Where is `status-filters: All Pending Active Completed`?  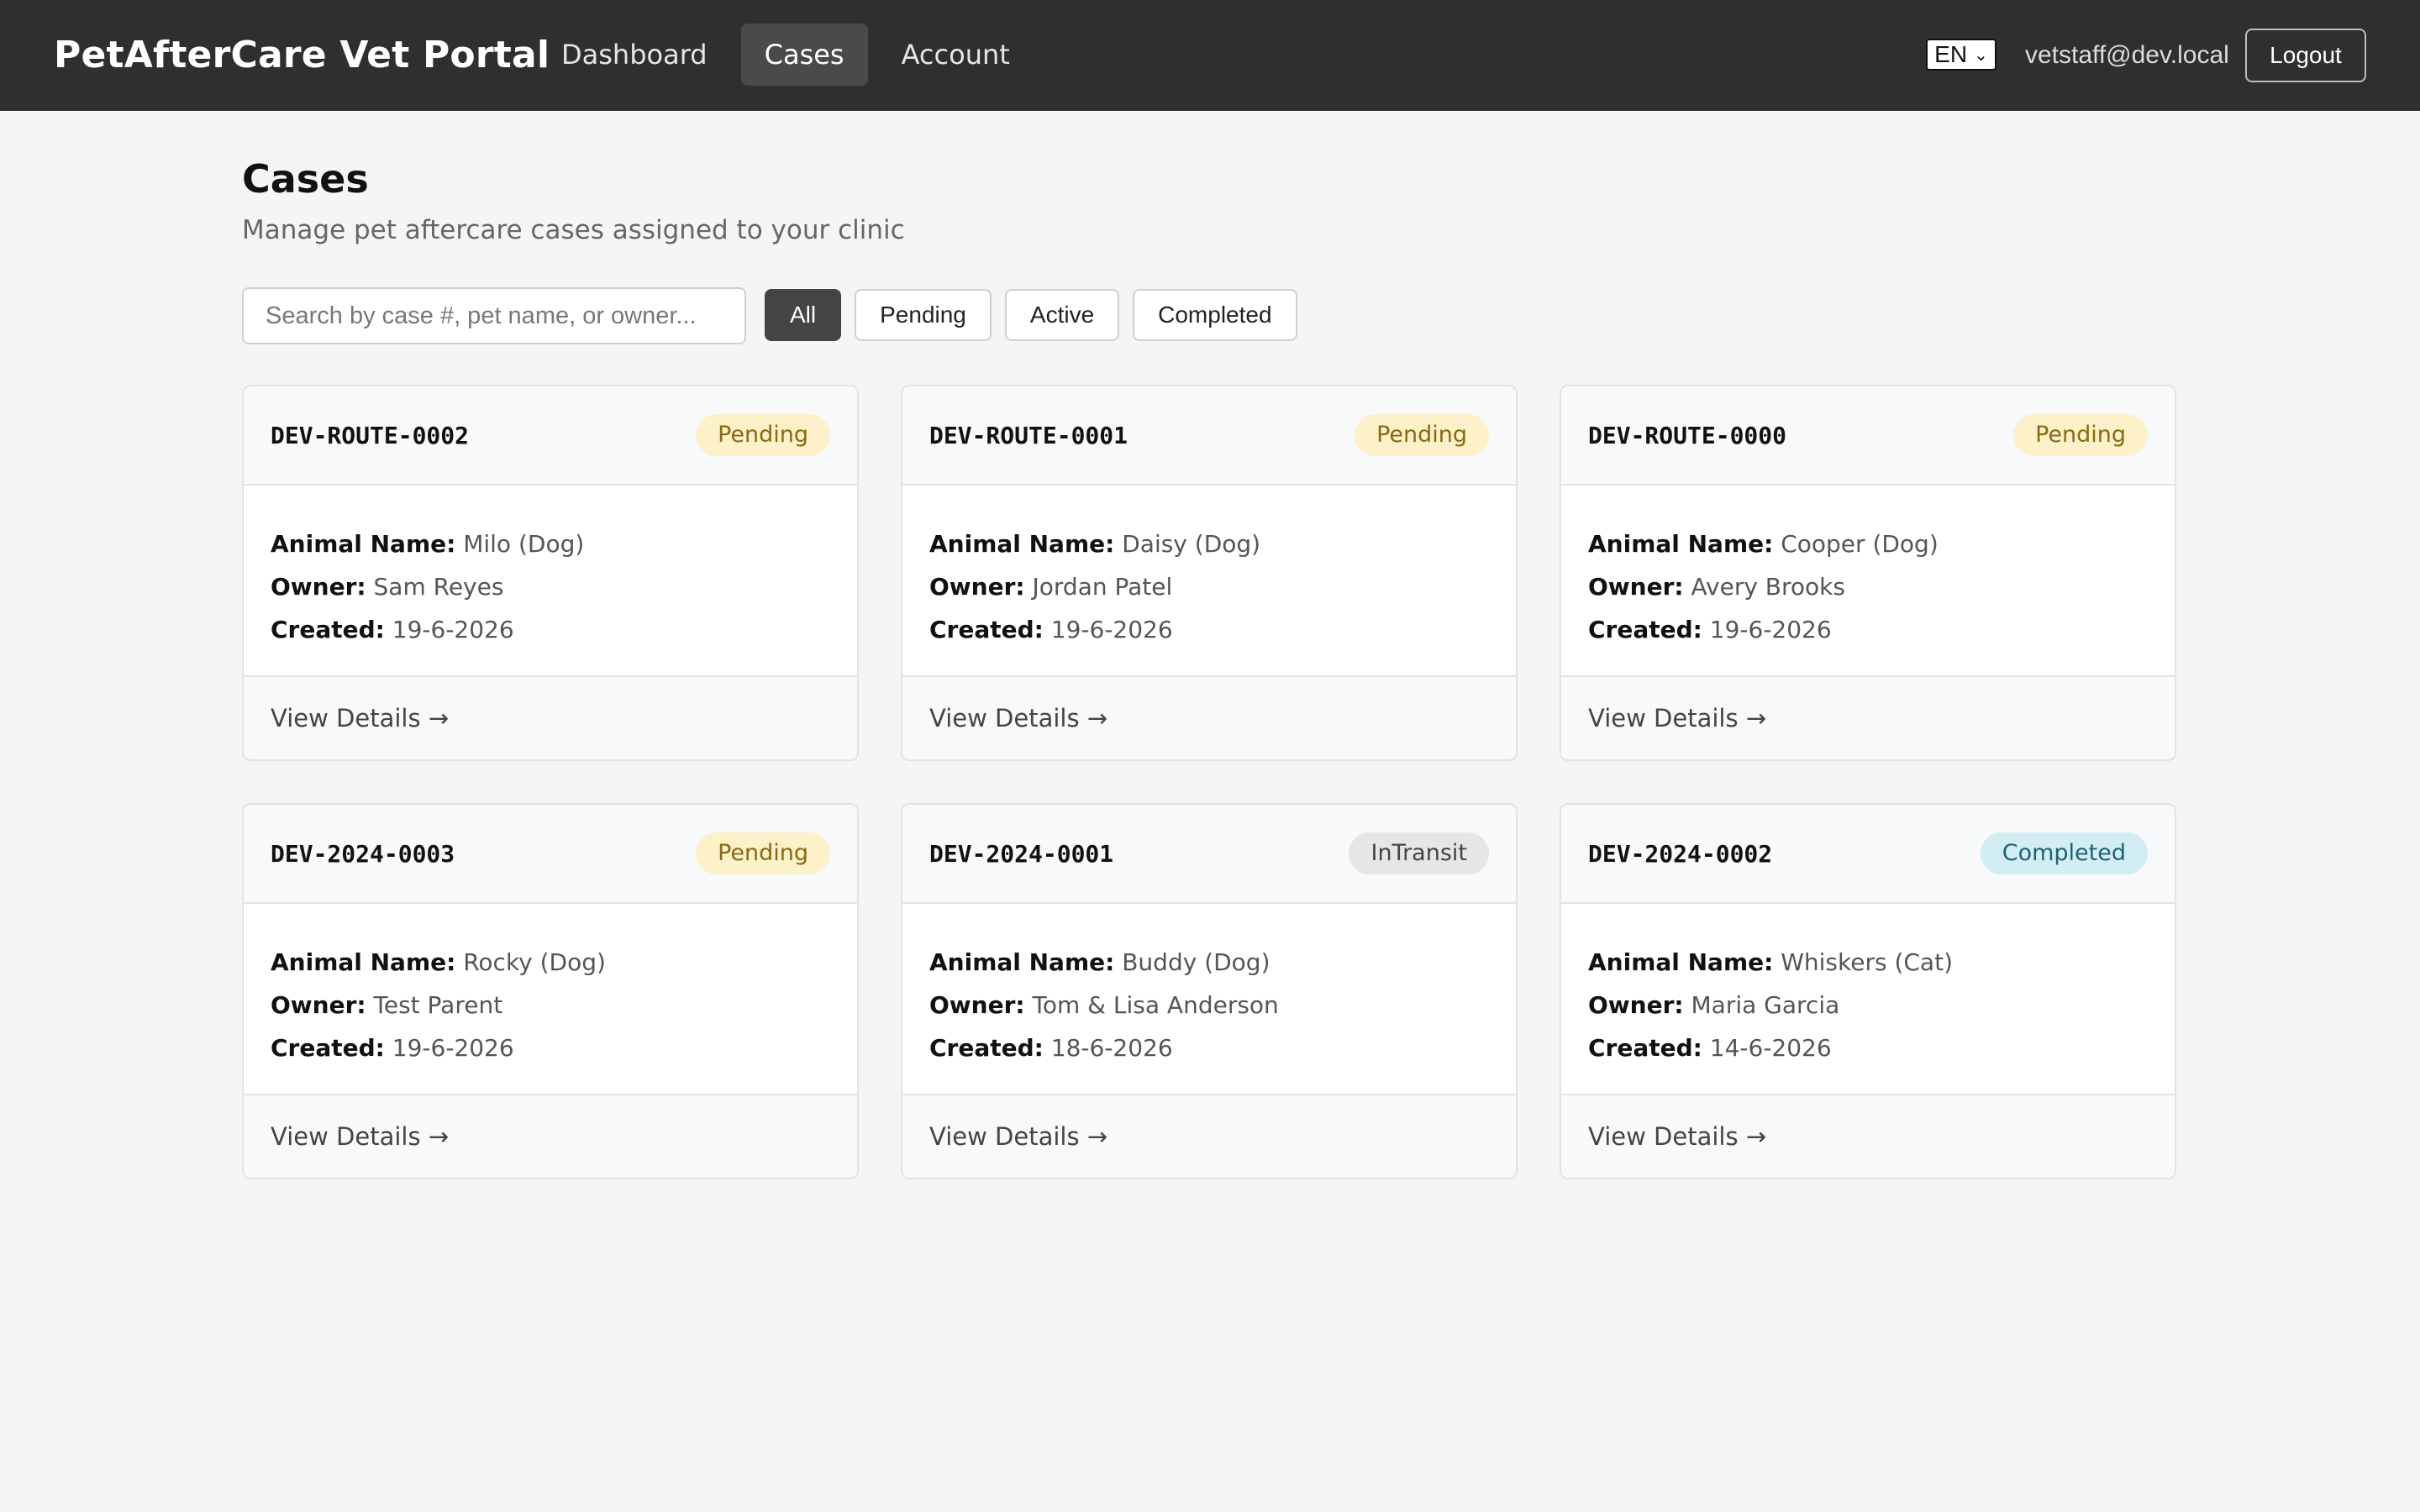
status-filters: All Pending Active Completed is located at coordinates (1031, 315).